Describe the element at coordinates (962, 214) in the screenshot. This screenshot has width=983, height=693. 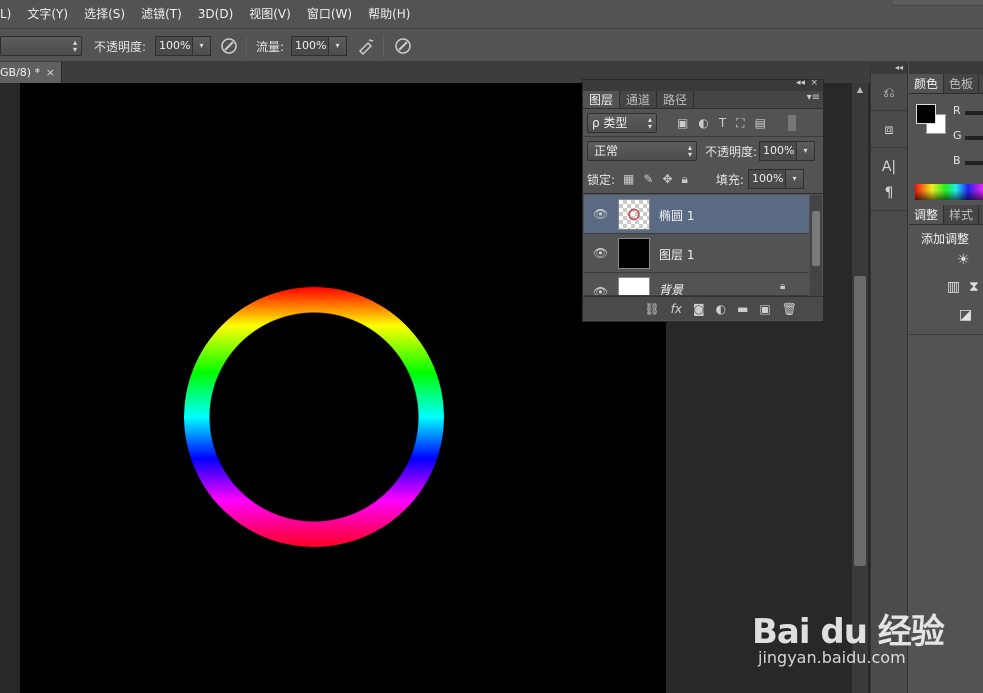
I see `tab-styles: 样式` at that location.